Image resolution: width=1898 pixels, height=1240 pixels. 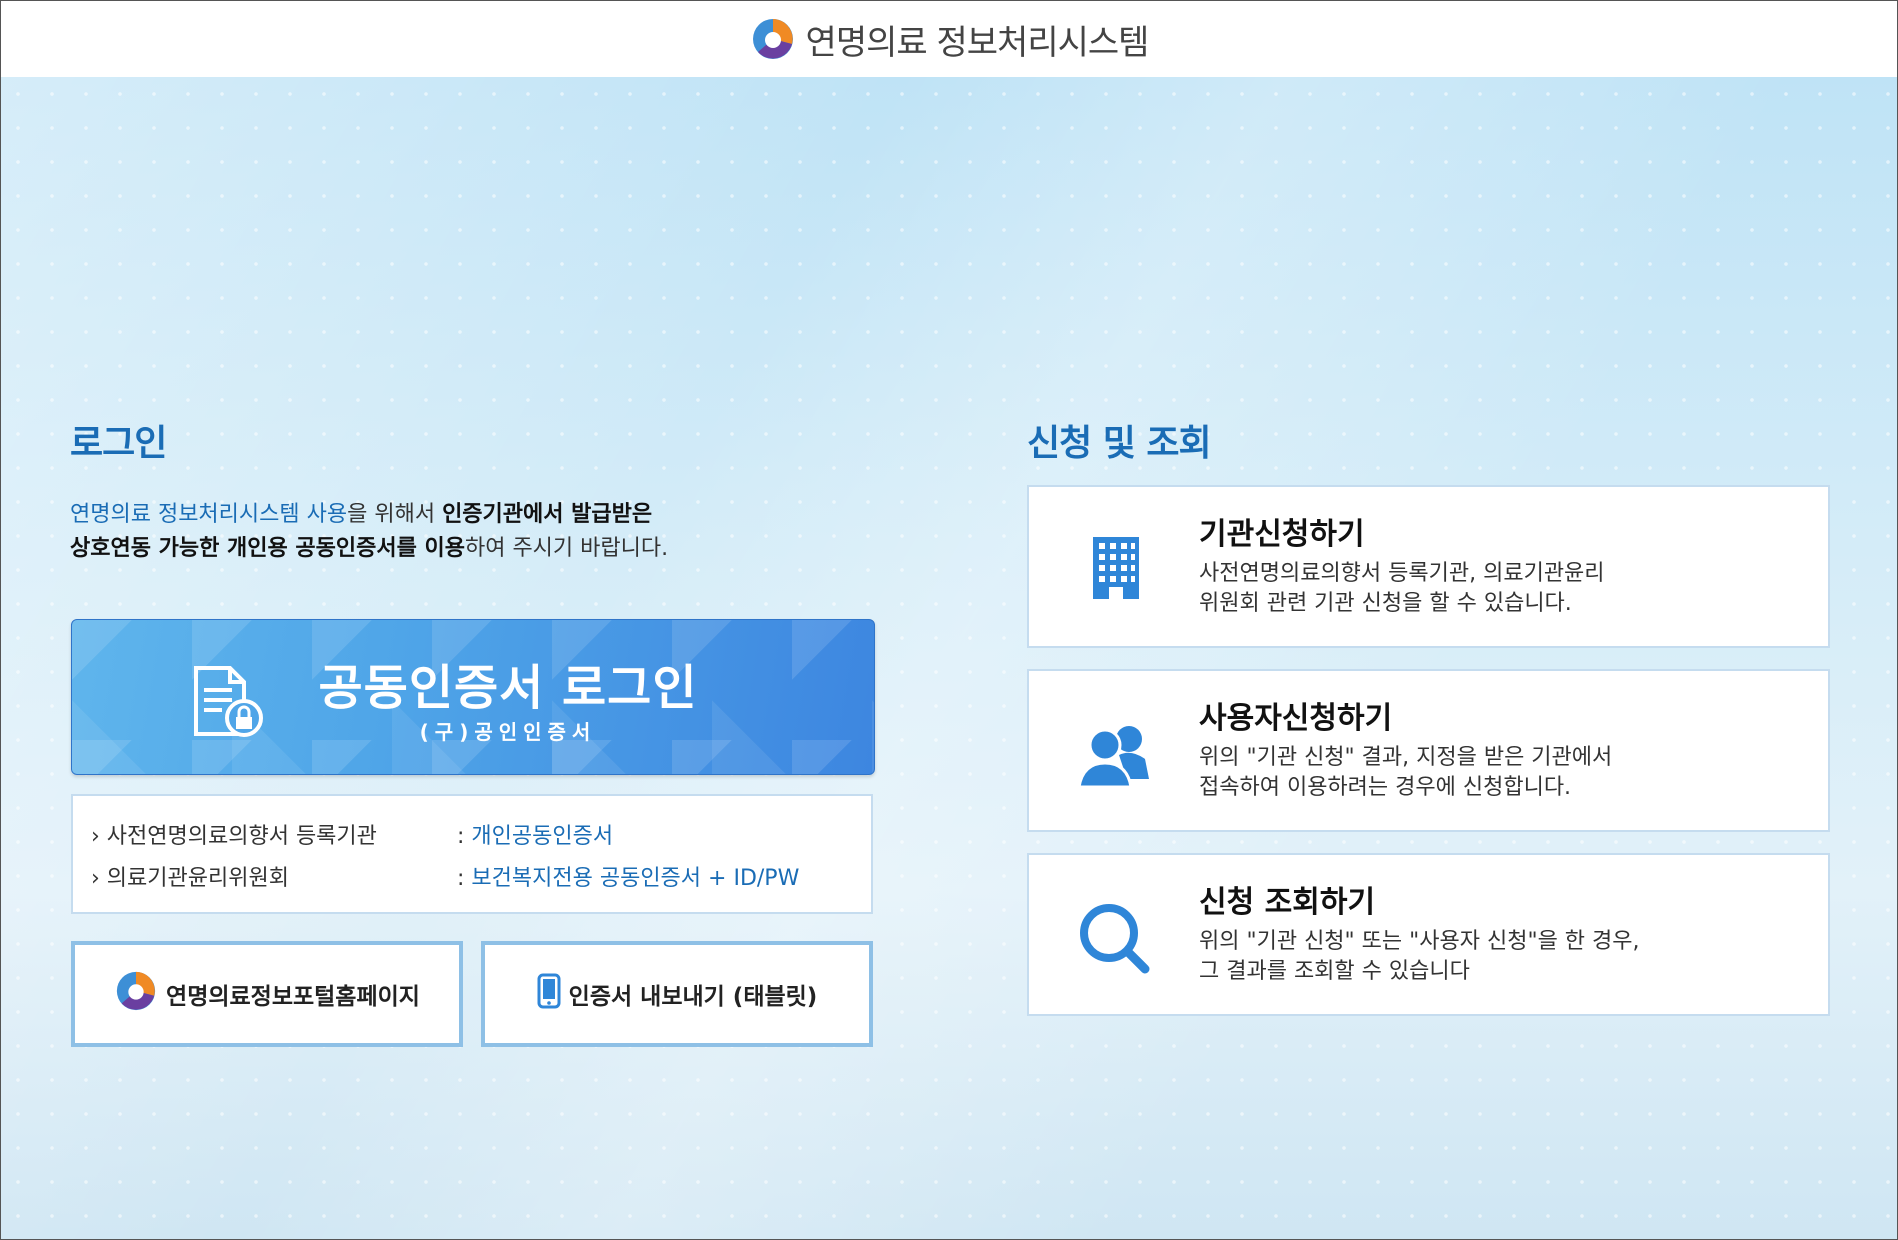 I want to click on search-icon, so click(x=1114, y=938).